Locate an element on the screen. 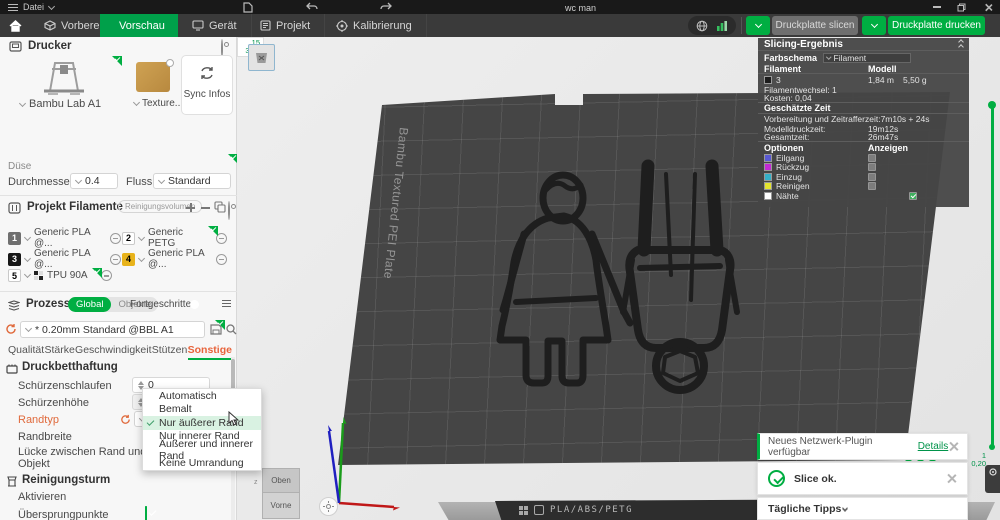 Image resolution: width=1000 pixels, height=520 pixels. chevron-down-icon is located at coordinates (874, 24).